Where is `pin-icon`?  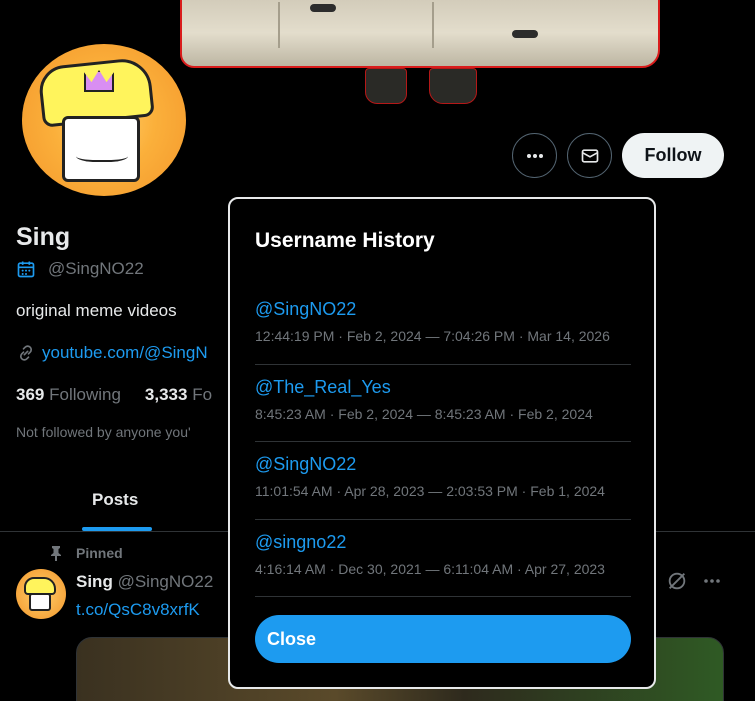
pin-icon is located at coordinates (56, 553).